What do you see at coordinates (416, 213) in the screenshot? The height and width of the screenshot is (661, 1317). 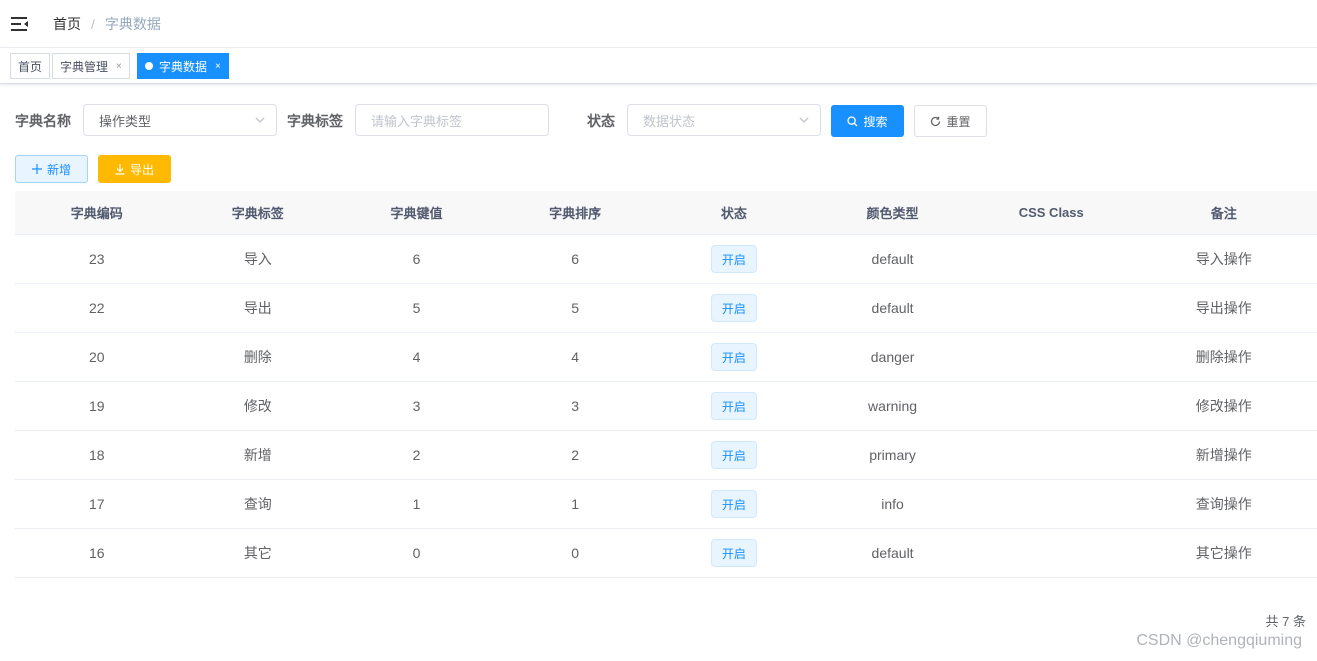 I see `column-header: 字典键值` at bounding box center [416, 213].